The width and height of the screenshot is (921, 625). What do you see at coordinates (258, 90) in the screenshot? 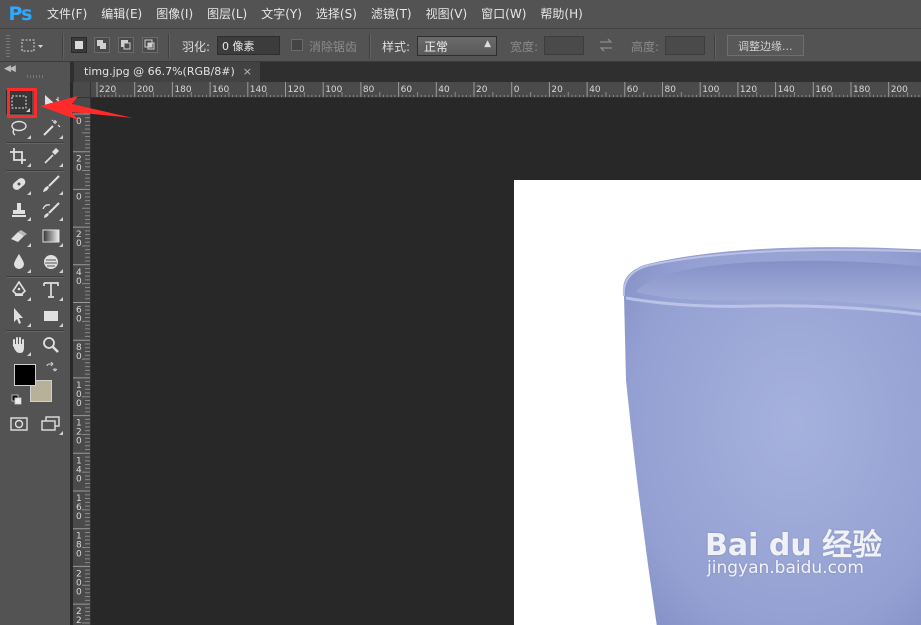
I see `ruler-label: 140` at bounding box center [258, 90].